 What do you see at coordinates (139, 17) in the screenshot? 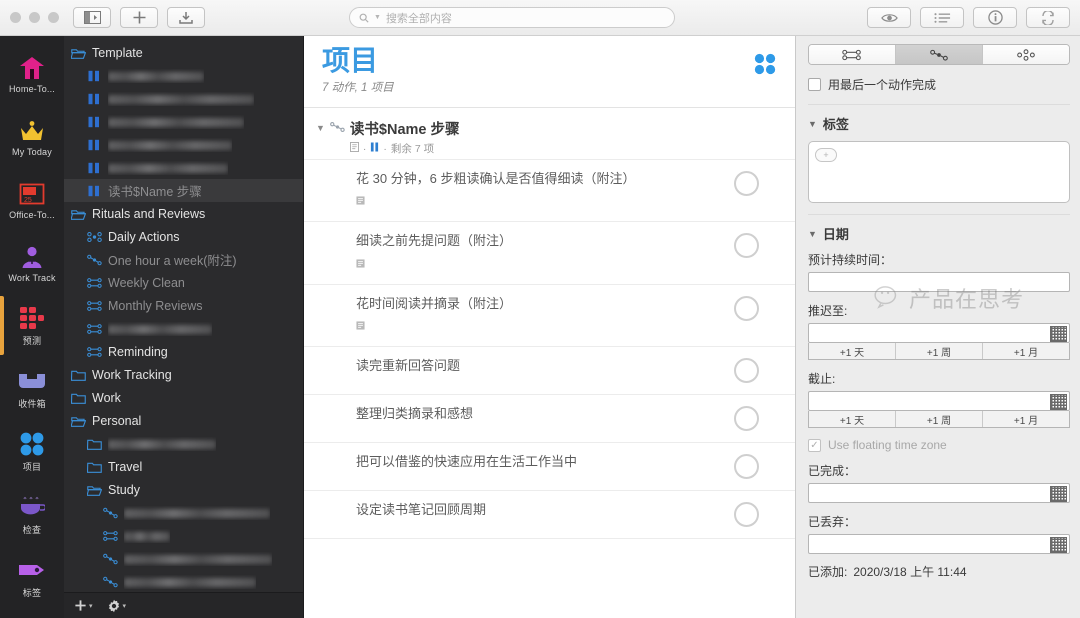
I see `new-item-button` at bounding box center [139, 17].